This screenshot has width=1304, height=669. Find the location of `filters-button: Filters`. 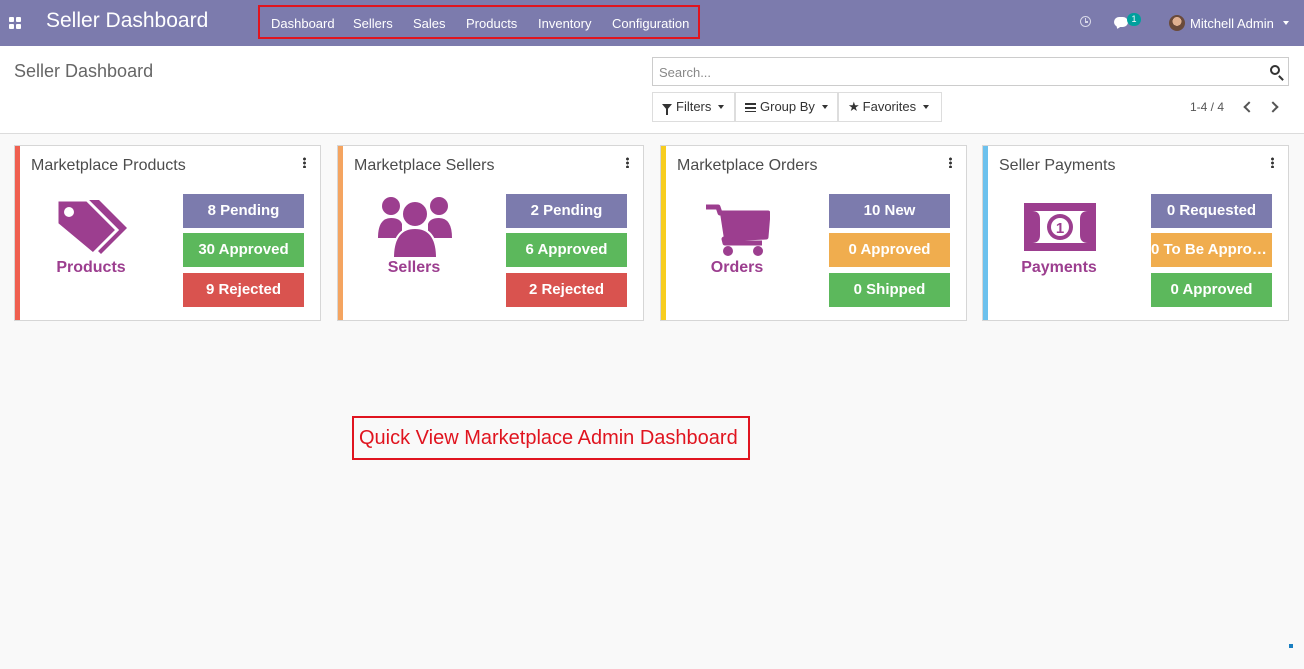

filters-button: Filters is located at coordinates (693, 107).